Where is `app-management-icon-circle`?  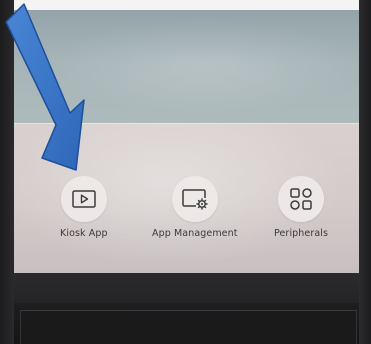 app-management-icon-circle is located at coordinates (194, 199).